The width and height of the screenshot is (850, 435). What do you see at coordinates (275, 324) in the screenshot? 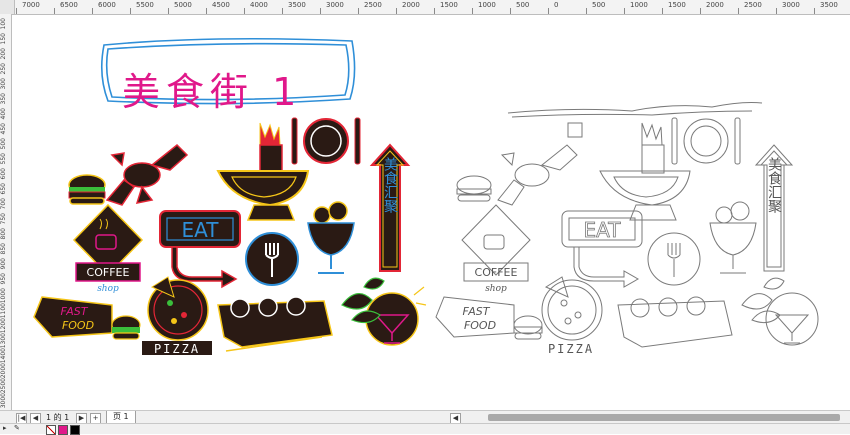
I see `sushi-sign` at bounding box center [275, 324].